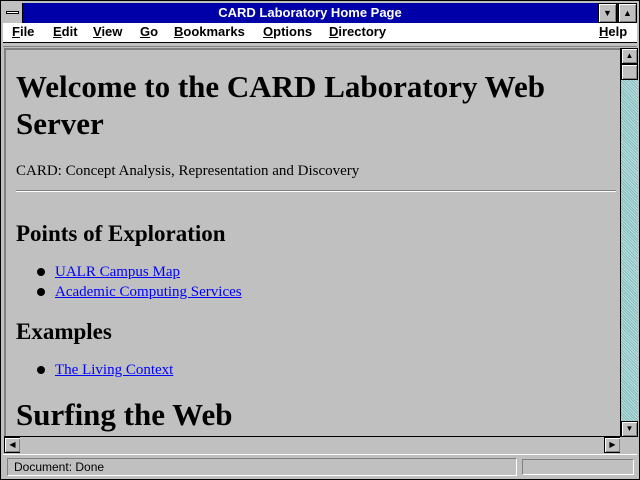  I want to click on system-menu-button, so click(13, 13).